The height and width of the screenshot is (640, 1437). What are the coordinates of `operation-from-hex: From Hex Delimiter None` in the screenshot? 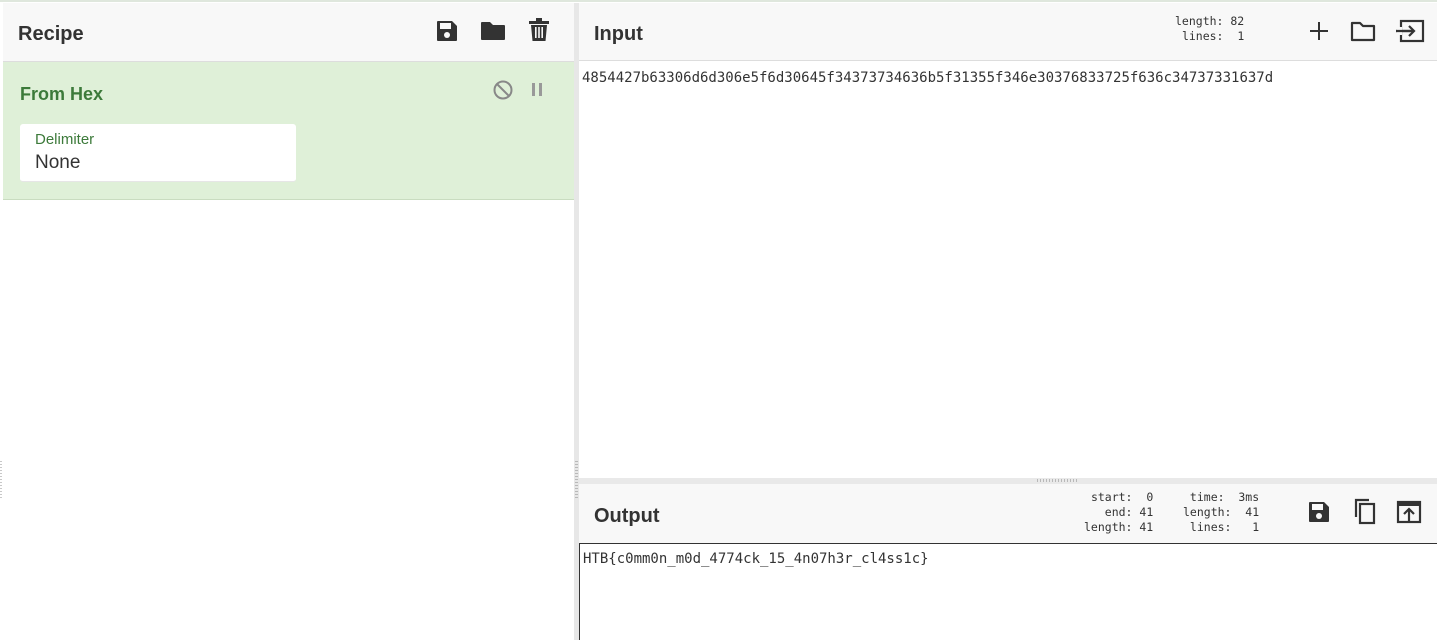 It's located at (288, 131).